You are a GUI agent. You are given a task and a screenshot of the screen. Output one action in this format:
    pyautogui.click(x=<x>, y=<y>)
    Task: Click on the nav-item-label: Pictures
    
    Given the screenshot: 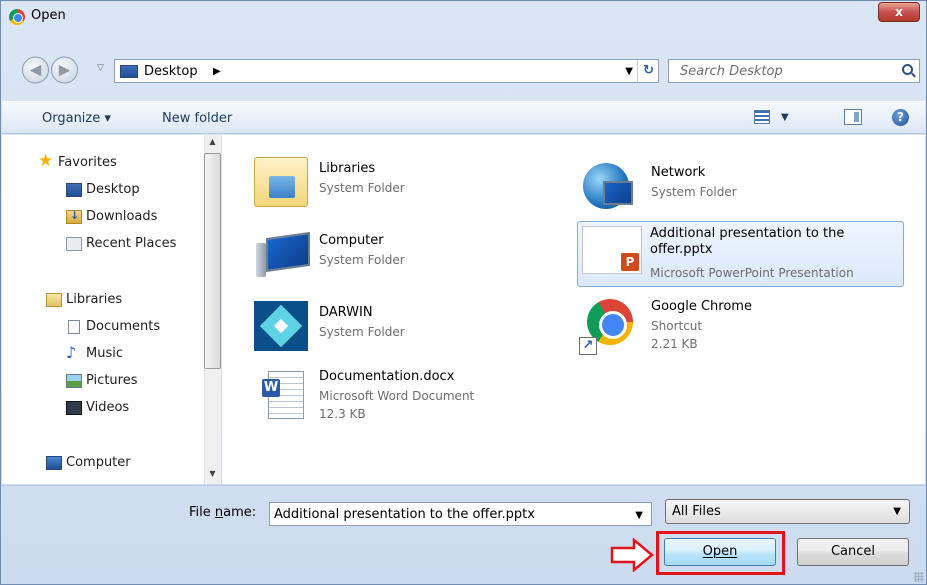 What is the action you would take?
    pyautogui.click(x=112, y=380)
    